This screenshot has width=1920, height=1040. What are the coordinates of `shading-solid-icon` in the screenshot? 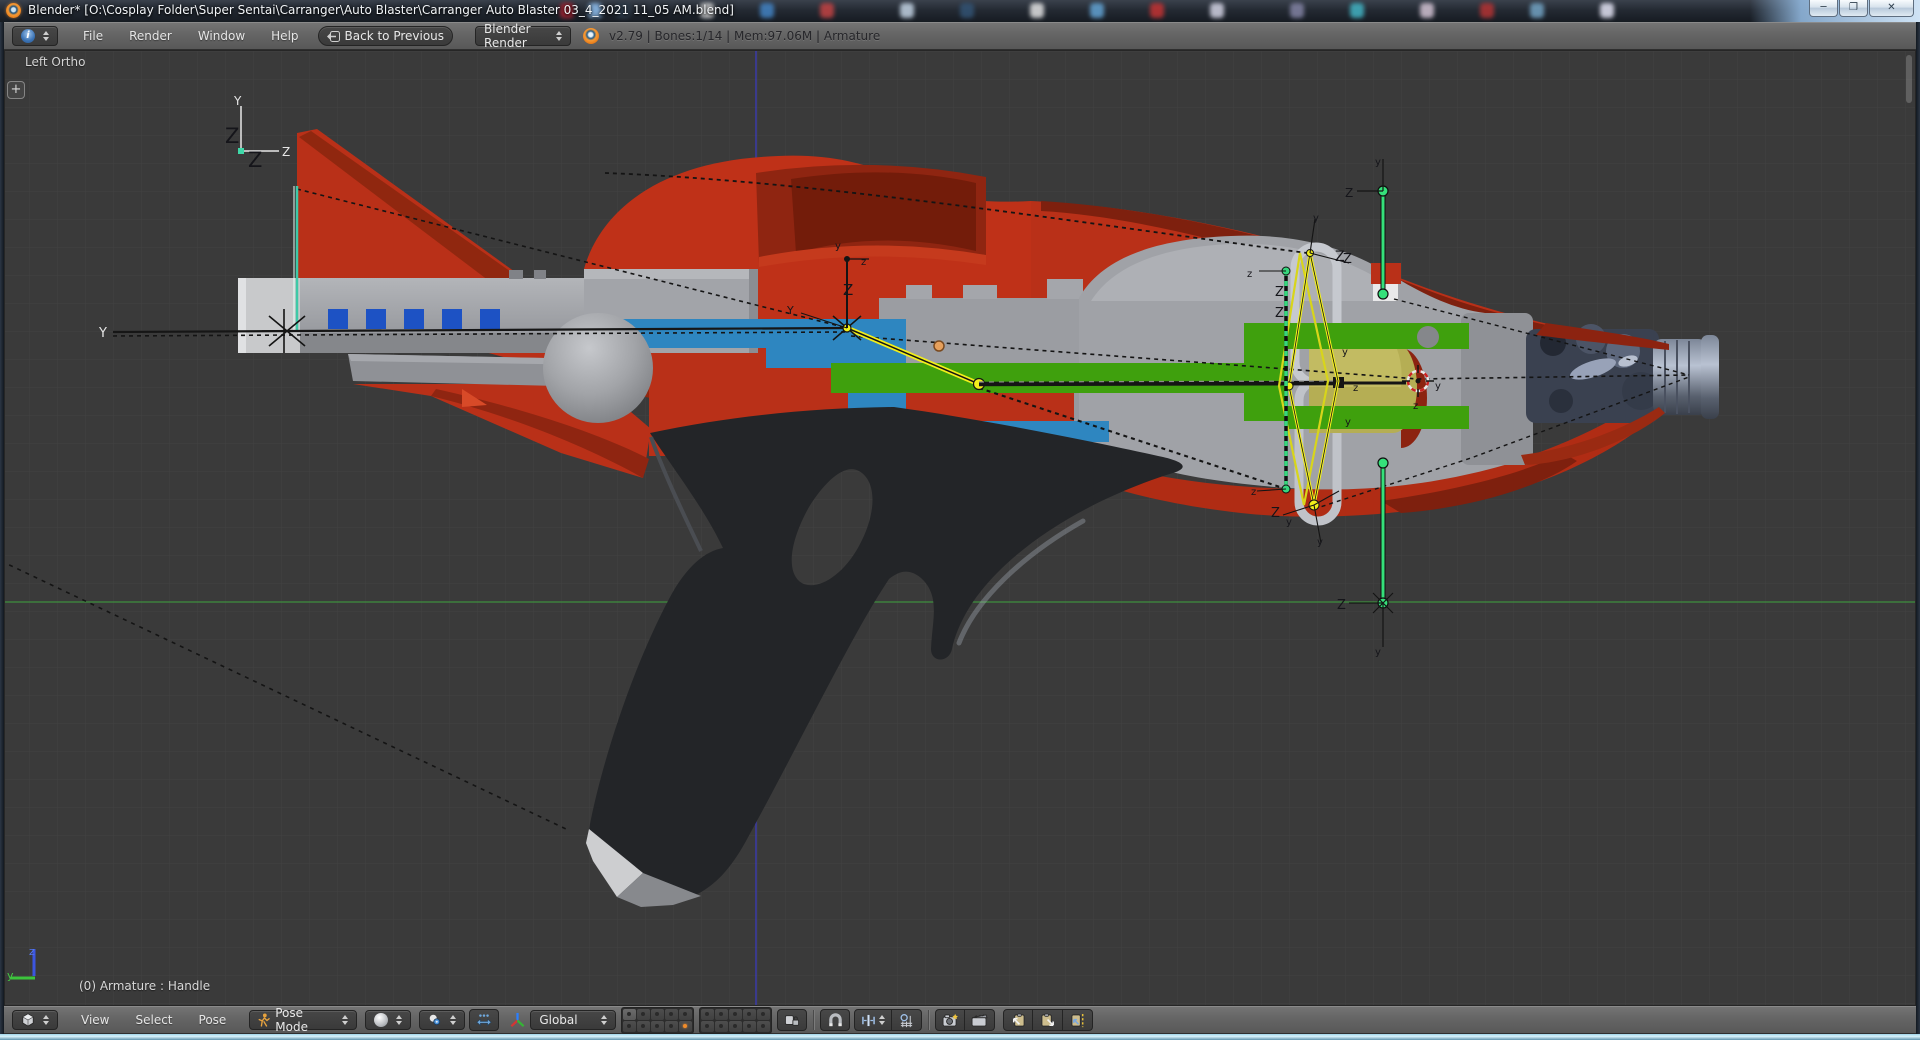 It's located at (381, 1020).